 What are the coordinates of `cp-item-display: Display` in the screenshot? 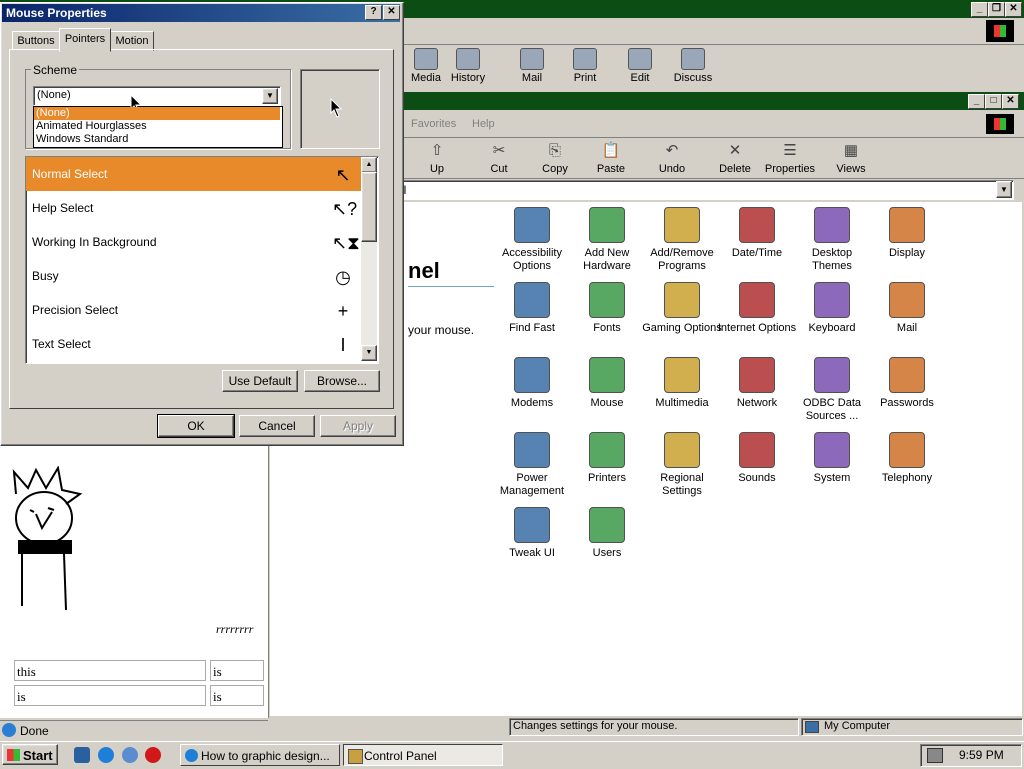 It's located at (907, 233).